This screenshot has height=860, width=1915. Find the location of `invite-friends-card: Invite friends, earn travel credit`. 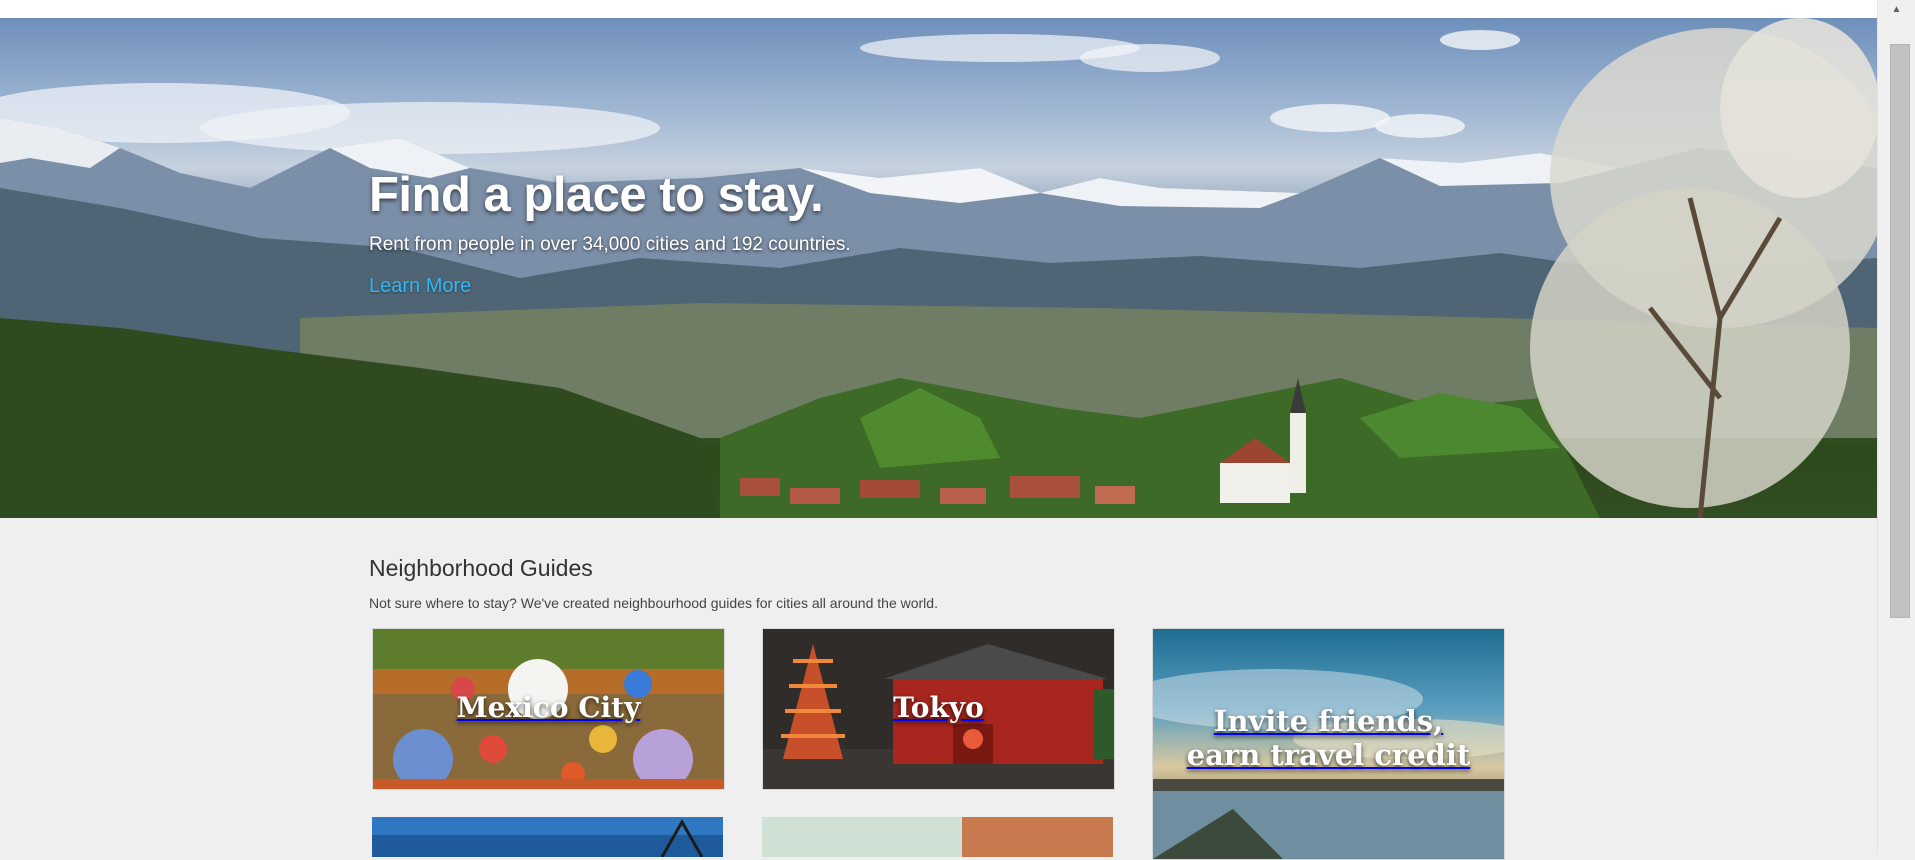

invite-friends-card: Invite friends, earn travel credit is located at coordinates (1328, 744).